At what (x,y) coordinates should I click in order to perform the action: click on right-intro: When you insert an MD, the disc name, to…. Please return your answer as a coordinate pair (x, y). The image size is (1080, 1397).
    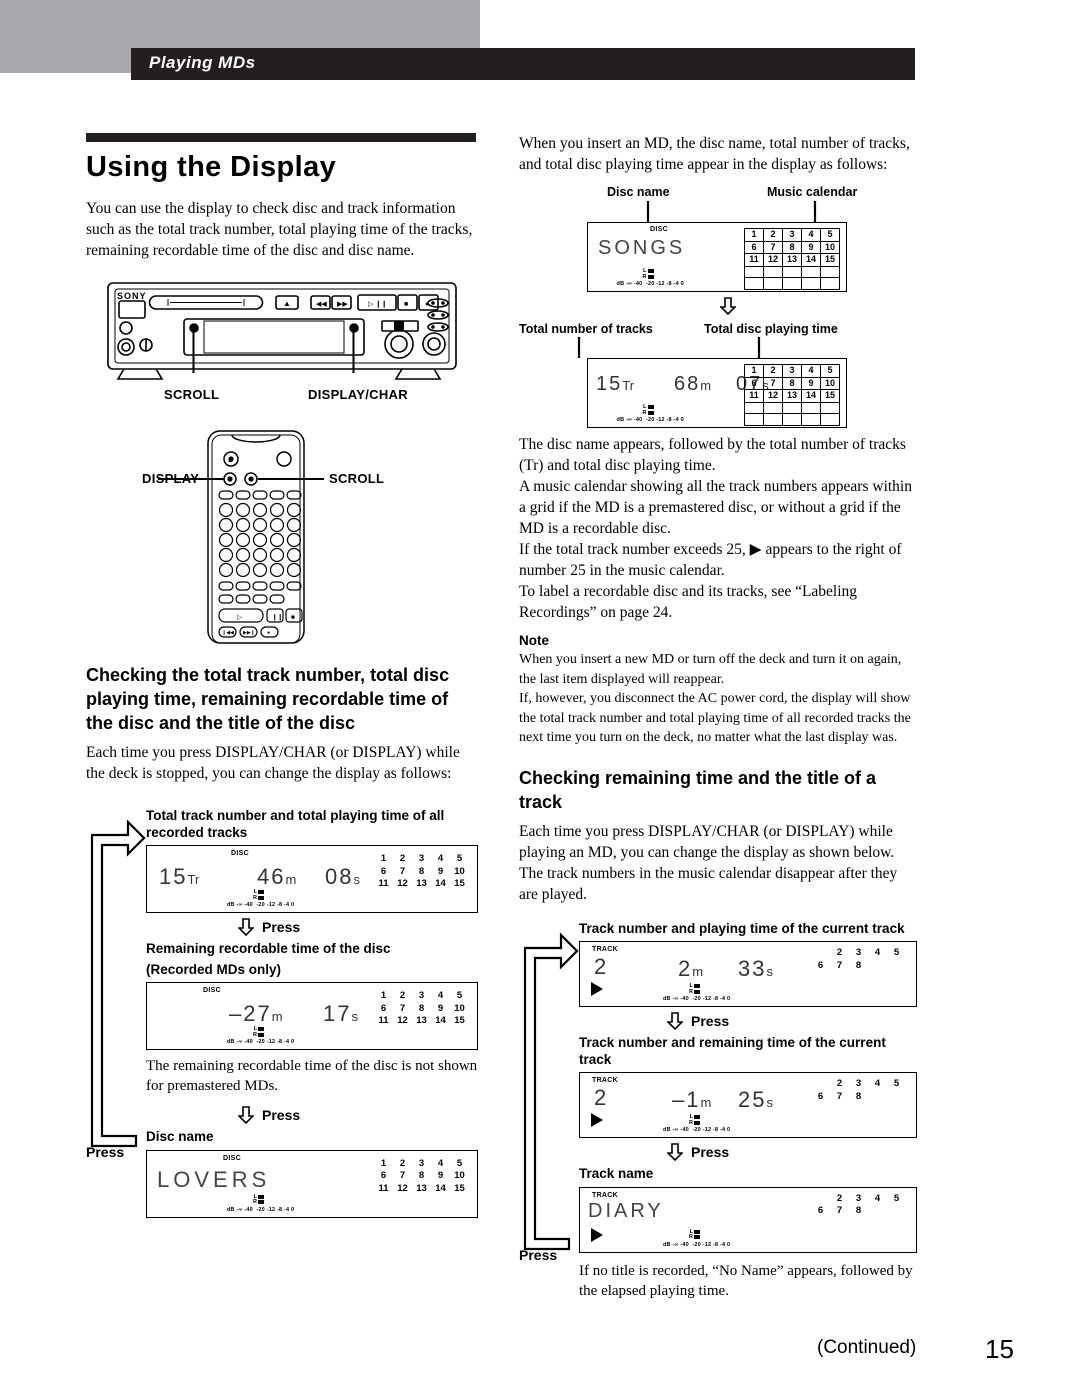
    Looking at the image, I should click on (714, 154).